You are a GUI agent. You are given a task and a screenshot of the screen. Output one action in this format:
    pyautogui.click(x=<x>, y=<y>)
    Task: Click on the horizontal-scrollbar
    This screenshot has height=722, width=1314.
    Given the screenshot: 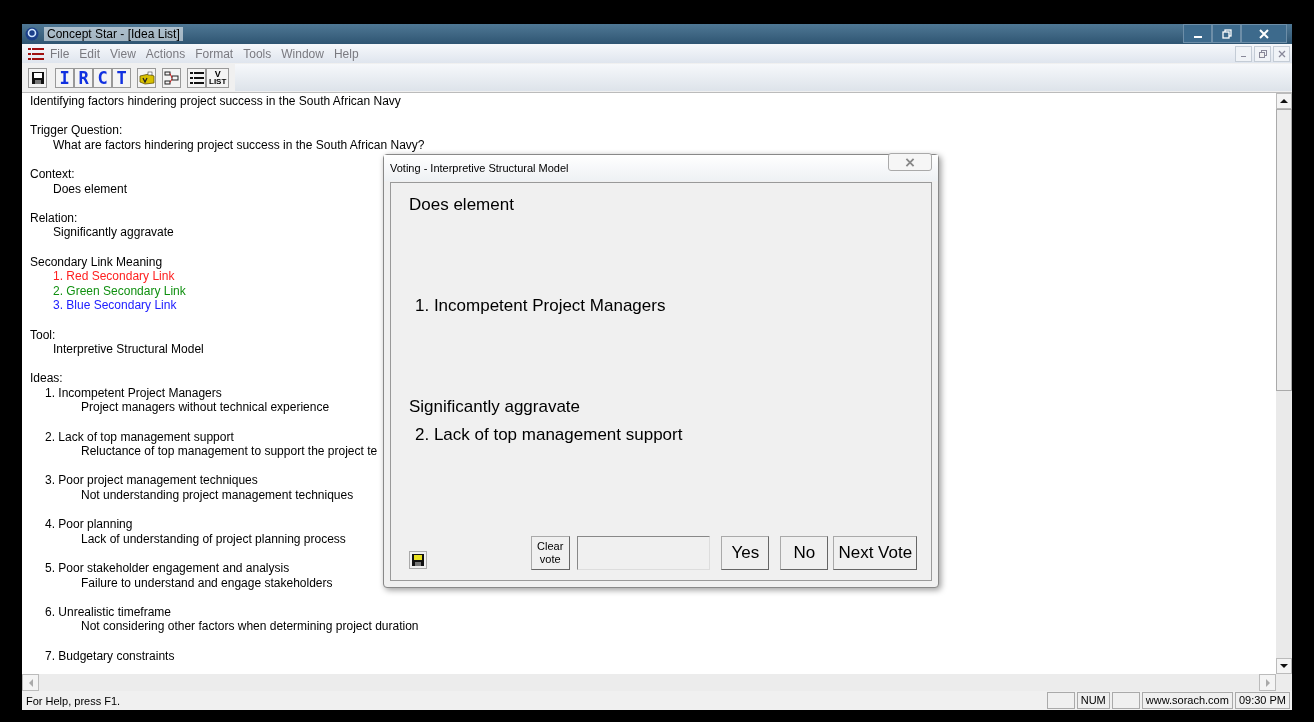 What is the action you would take?
    pyautogui.click(x=657, y=682)
    